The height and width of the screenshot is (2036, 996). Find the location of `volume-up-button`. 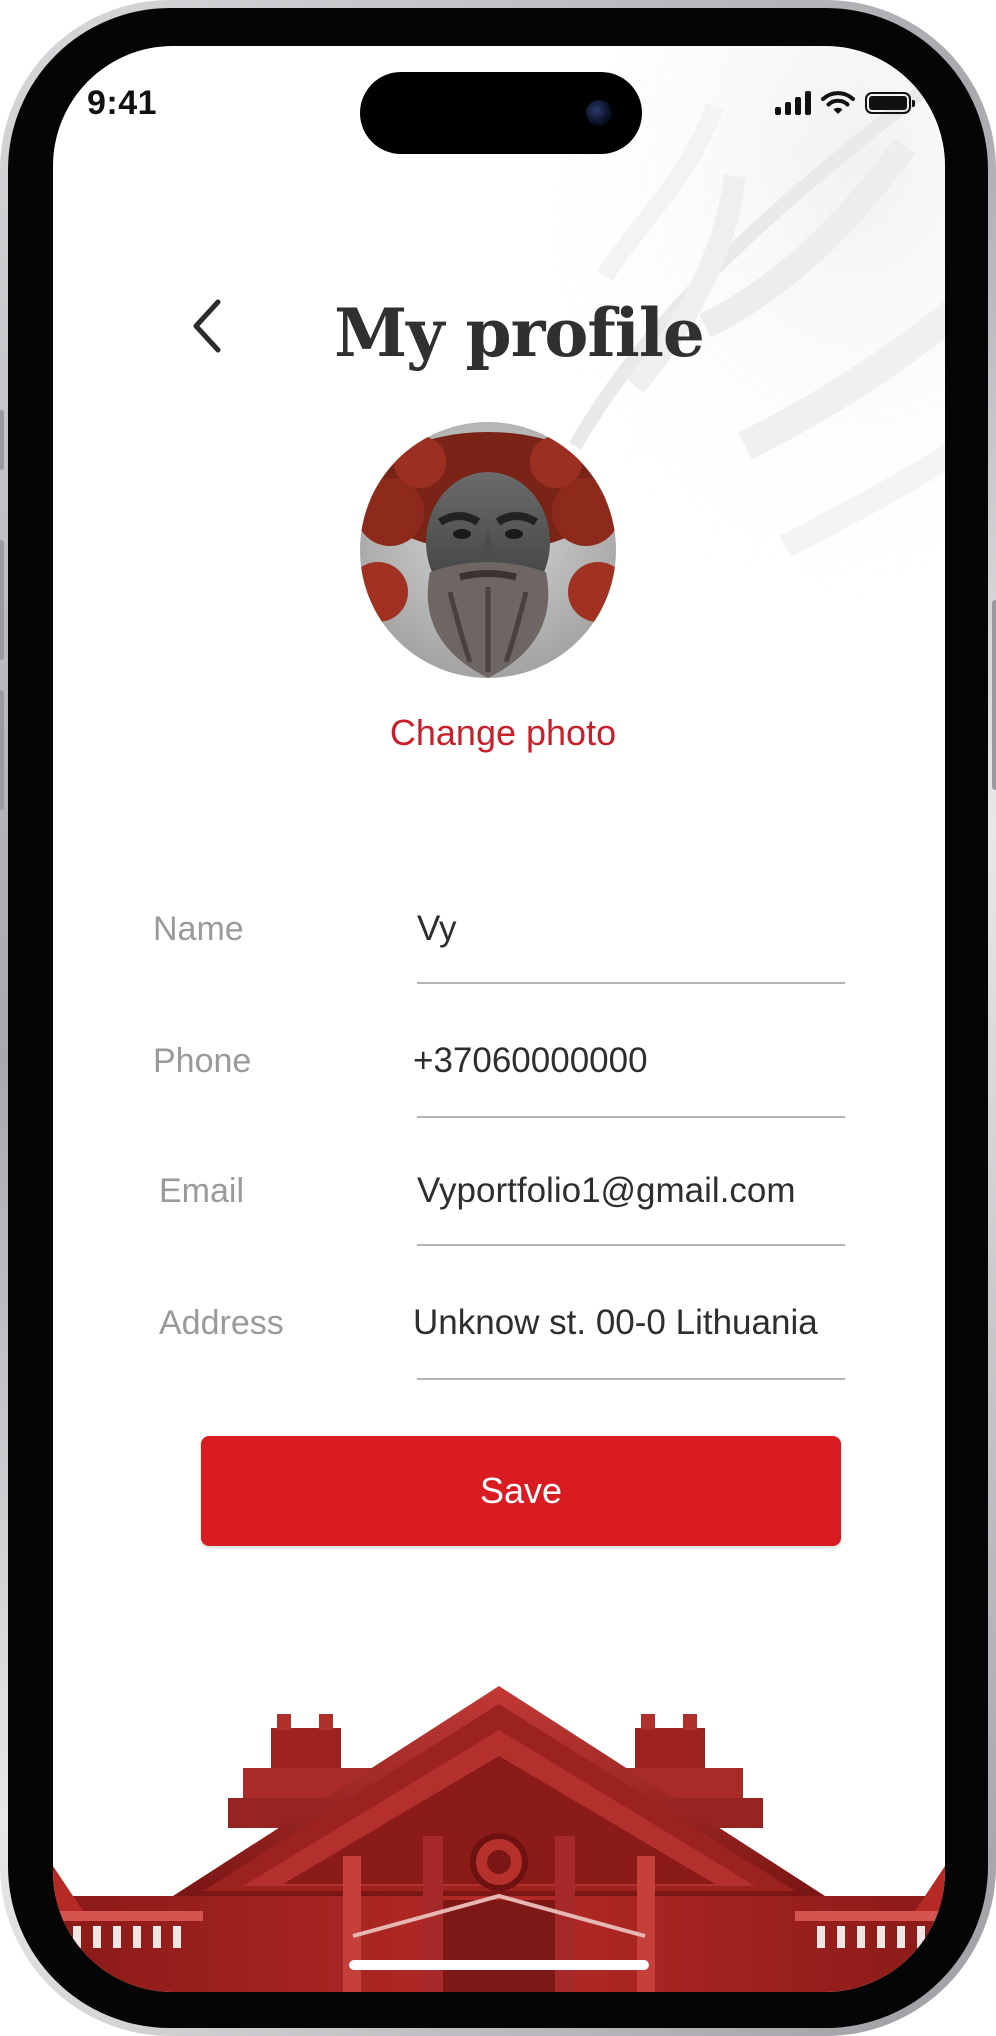

volume-up-button is located at coordinates (2, 600).